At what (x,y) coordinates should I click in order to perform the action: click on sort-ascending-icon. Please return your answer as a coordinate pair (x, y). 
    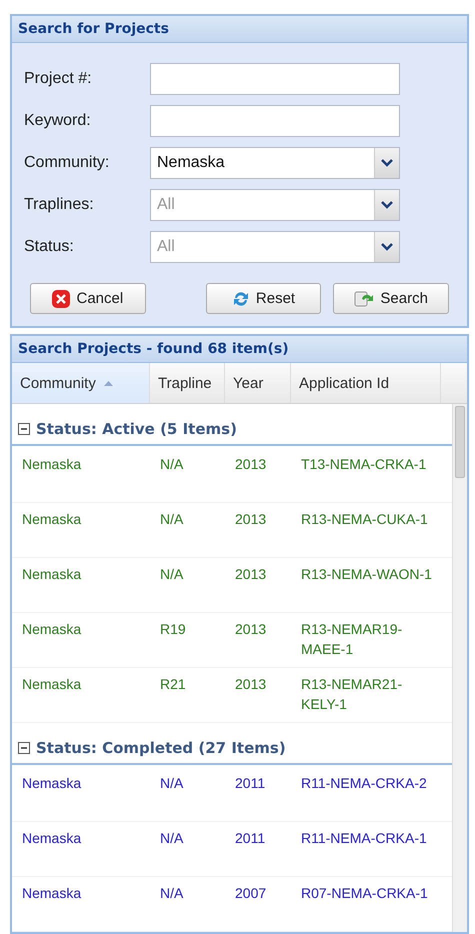
    Looking at the image, I should click on (108, 383).